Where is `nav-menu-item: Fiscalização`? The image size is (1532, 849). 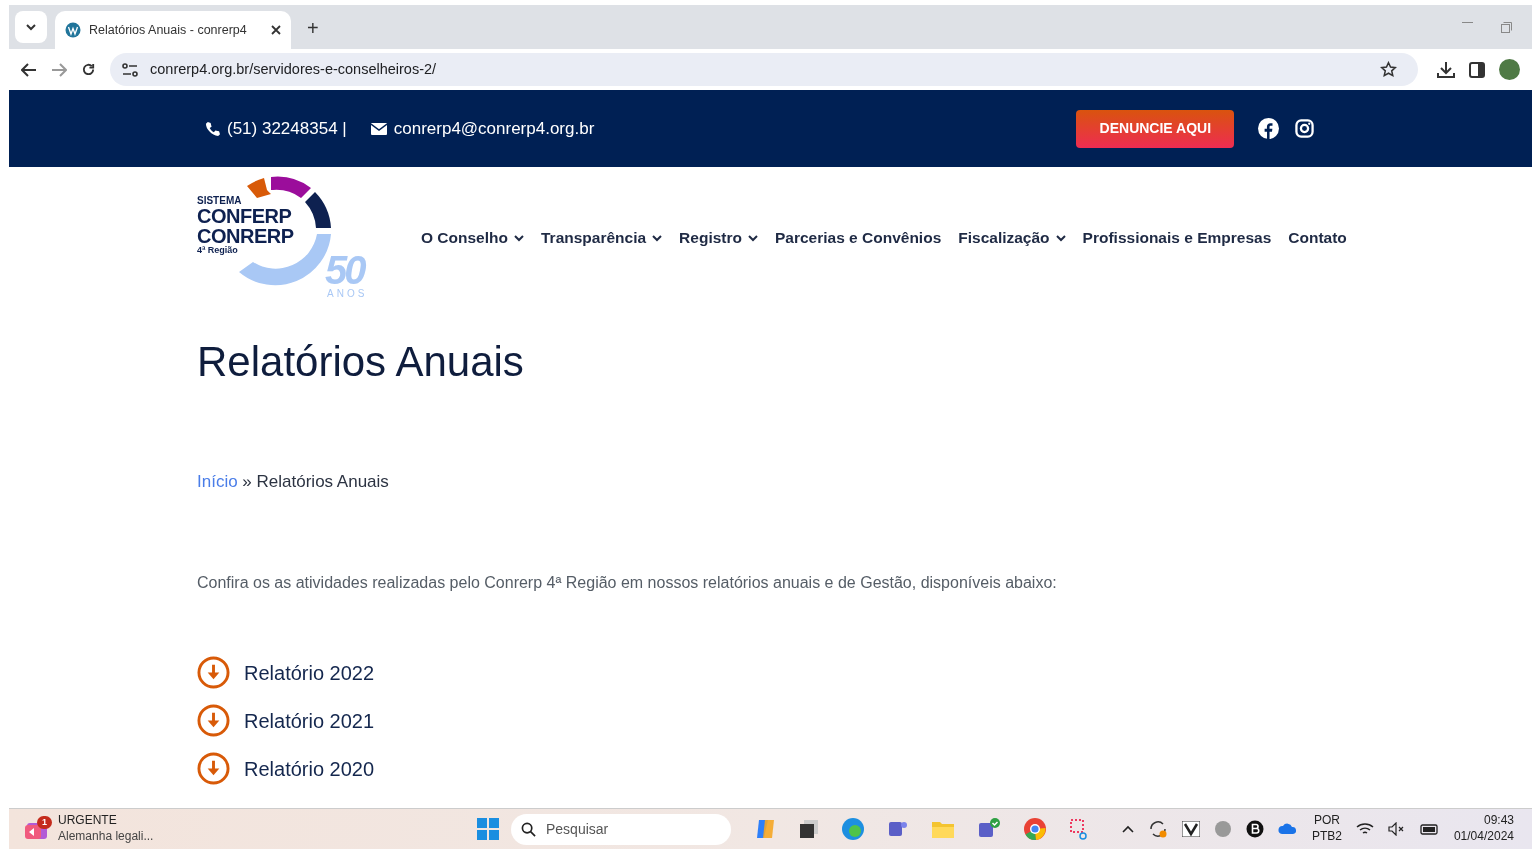
nav-menu-item: Fiscalização is located at coordinates (1012, 238).